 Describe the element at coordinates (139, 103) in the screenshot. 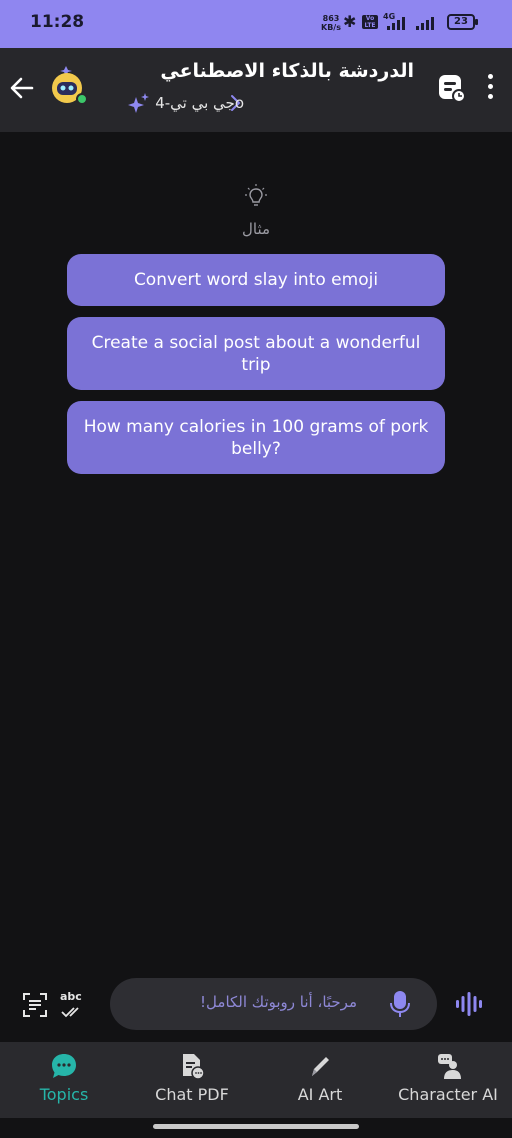

I see `sparkle-icon` at that location.